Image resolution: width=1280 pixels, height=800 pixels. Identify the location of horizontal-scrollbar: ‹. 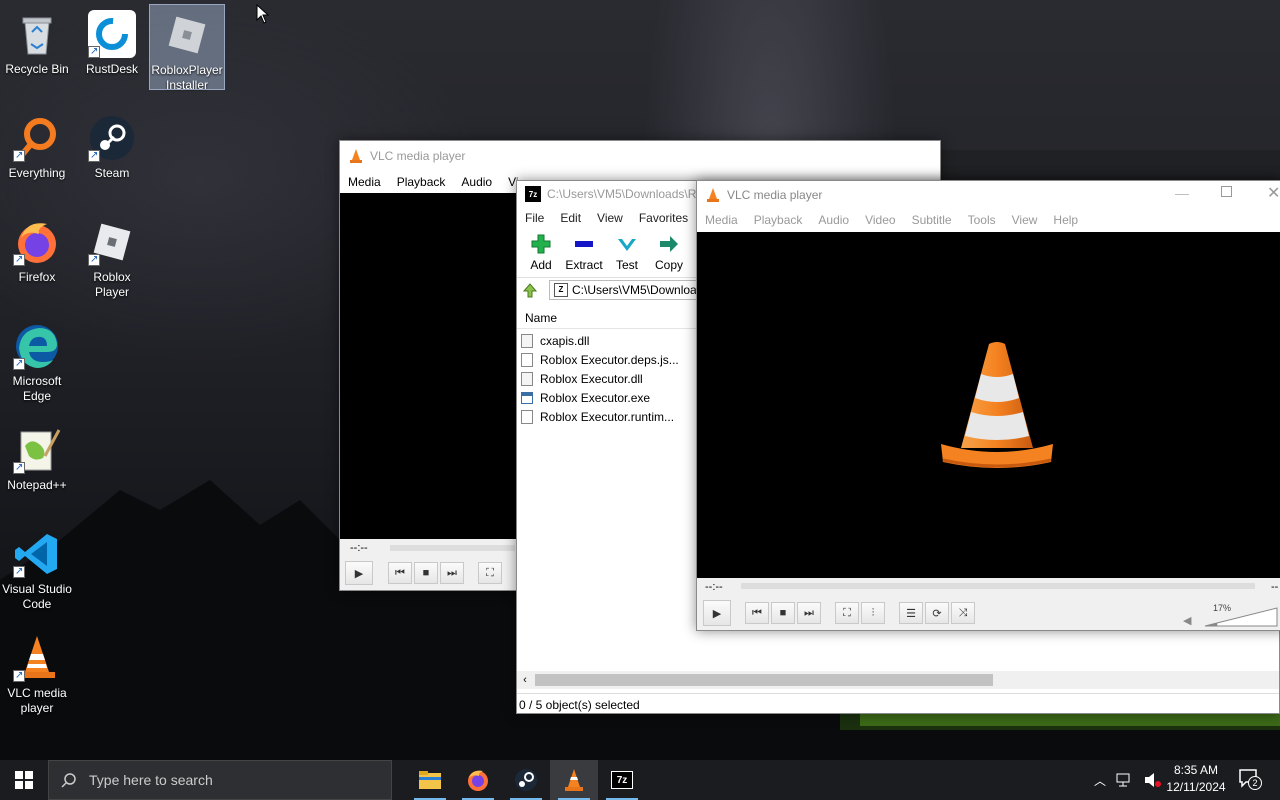
(898, 680).